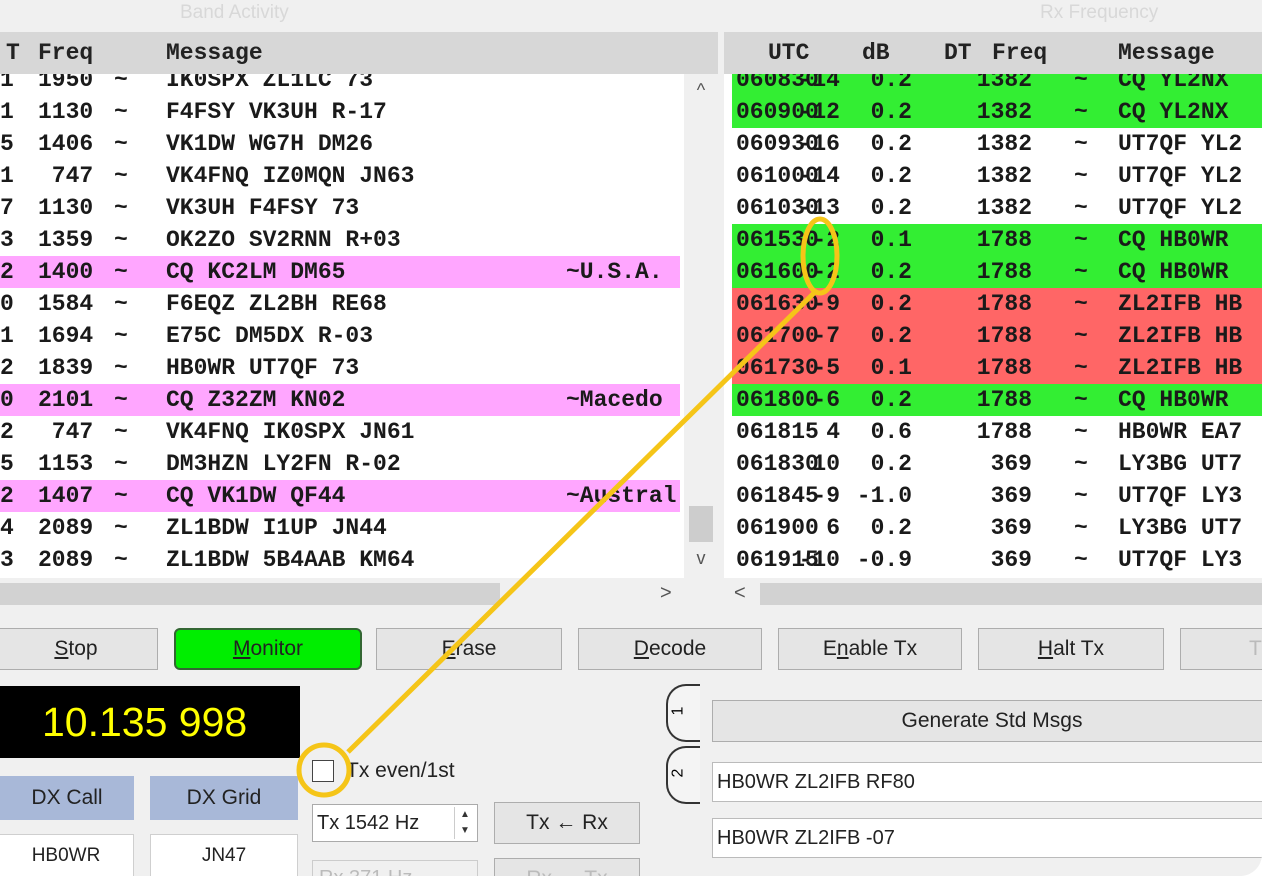 This screenshot has height=882, width=1270. I want to click on cell-message: VK3UH F4FSY 73, so click(263, 208).